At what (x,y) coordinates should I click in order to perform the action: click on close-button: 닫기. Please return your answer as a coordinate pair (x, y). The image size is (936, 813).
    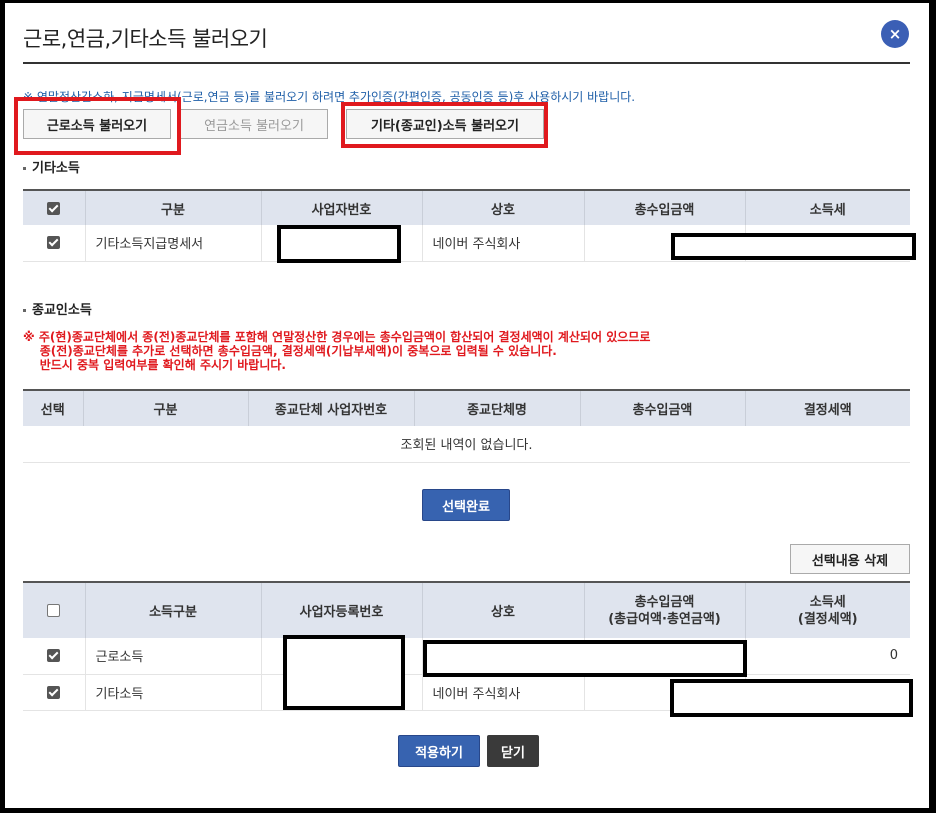
    Looking at the image, I should click on (513, 751).